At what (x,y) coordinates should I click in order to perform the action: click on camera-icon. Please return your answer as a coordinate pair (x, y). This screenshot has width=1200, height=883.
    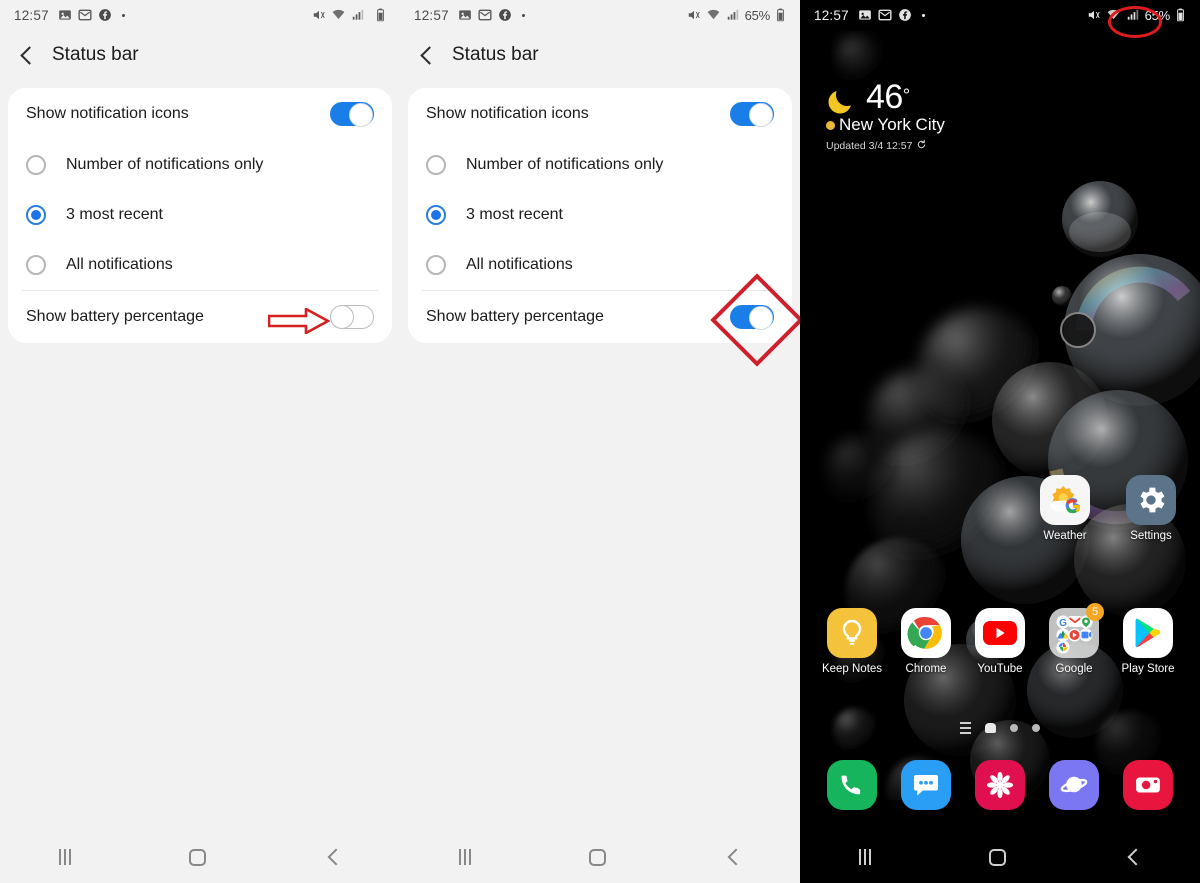
    Looking at the image, I should click on (1148, 785).